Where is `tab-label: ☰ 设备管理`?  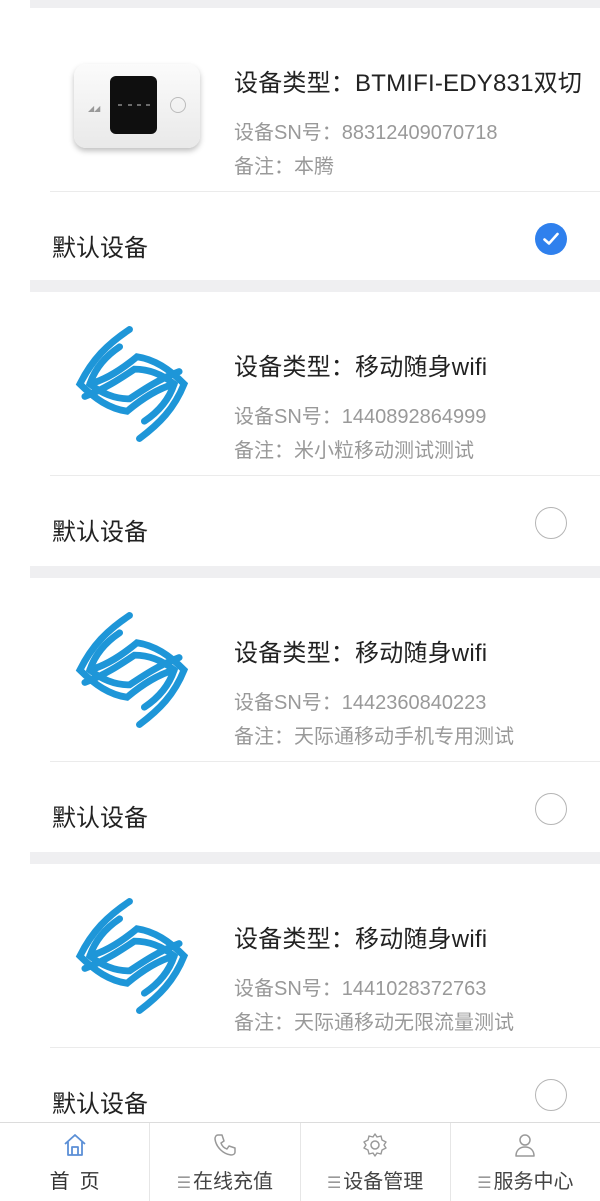
tab-label: ☰ 设备管理 is located at coordinates (375, 1182).